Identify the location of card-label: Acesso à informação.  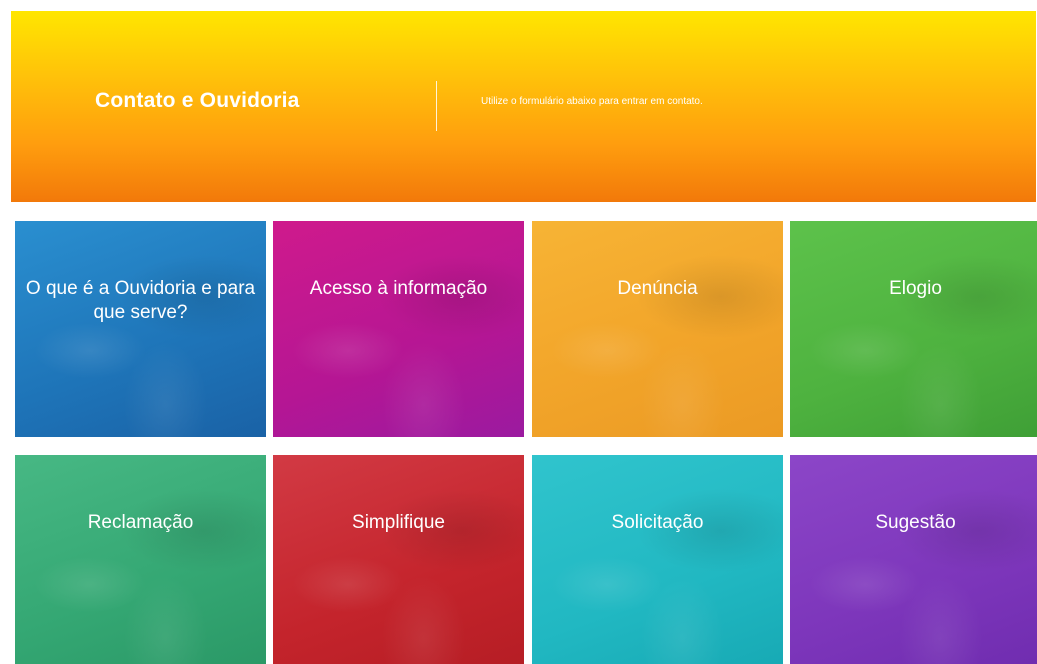
(398, 288).